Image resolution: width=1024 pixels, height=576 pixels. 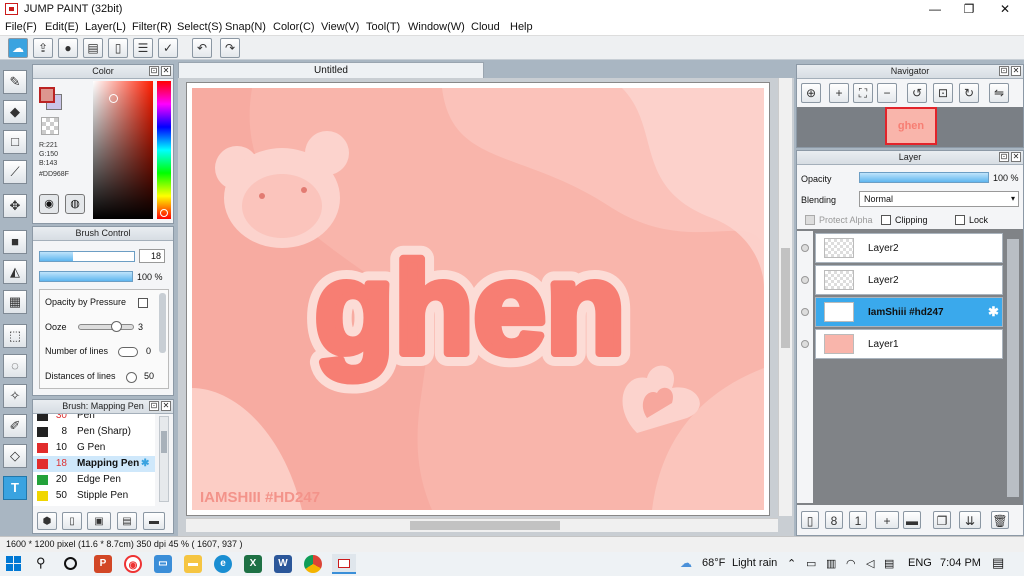 I want to click on menu-layer: Layer(L), so click(x=105, y=27).